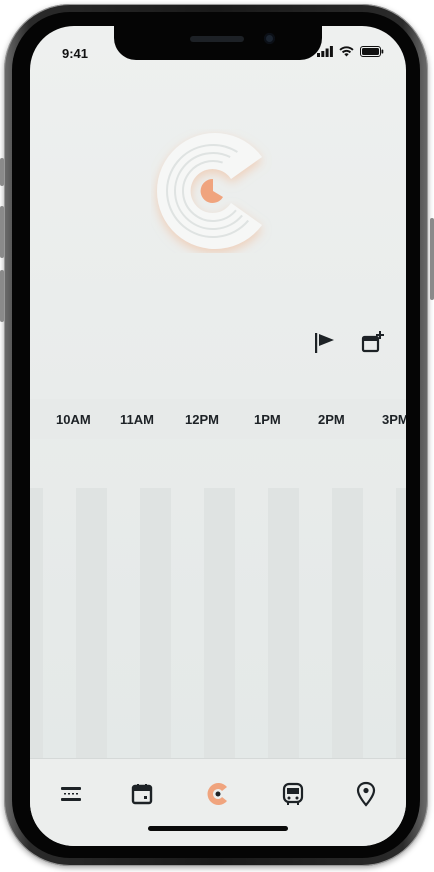  I want to click on tab-location, so click(366, 794).